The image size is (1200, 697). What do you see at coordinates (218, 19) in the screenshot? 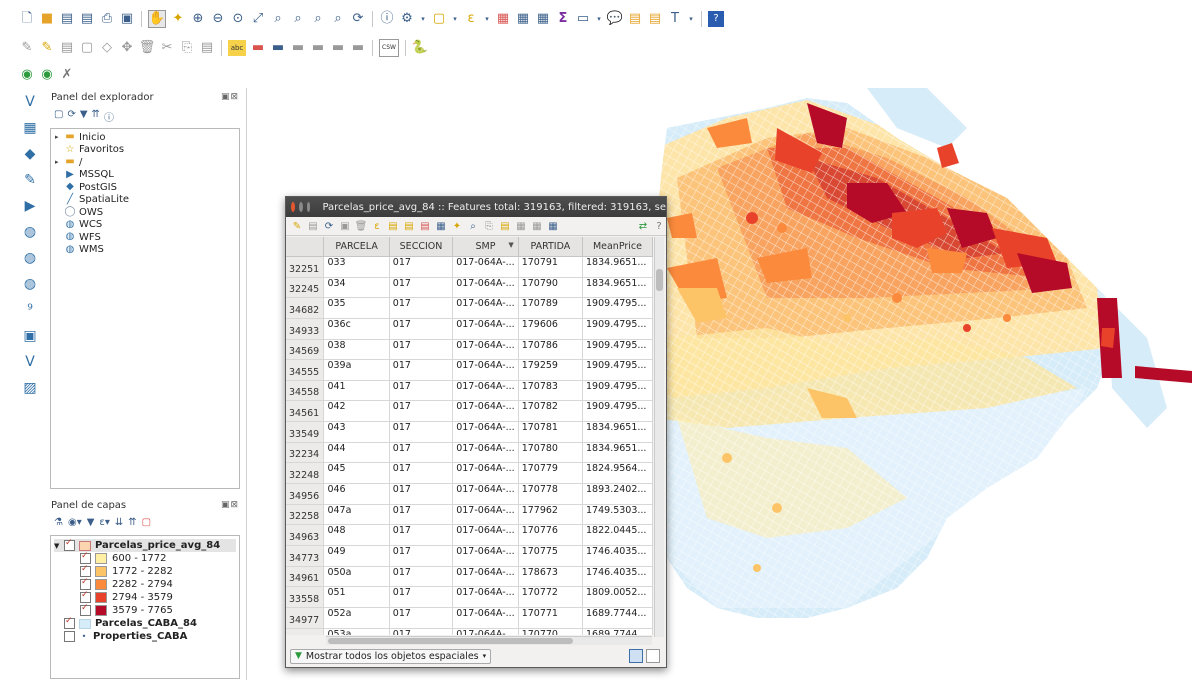
I see `zoom-out-icon: ⊖` at bounding box center [218, 19].